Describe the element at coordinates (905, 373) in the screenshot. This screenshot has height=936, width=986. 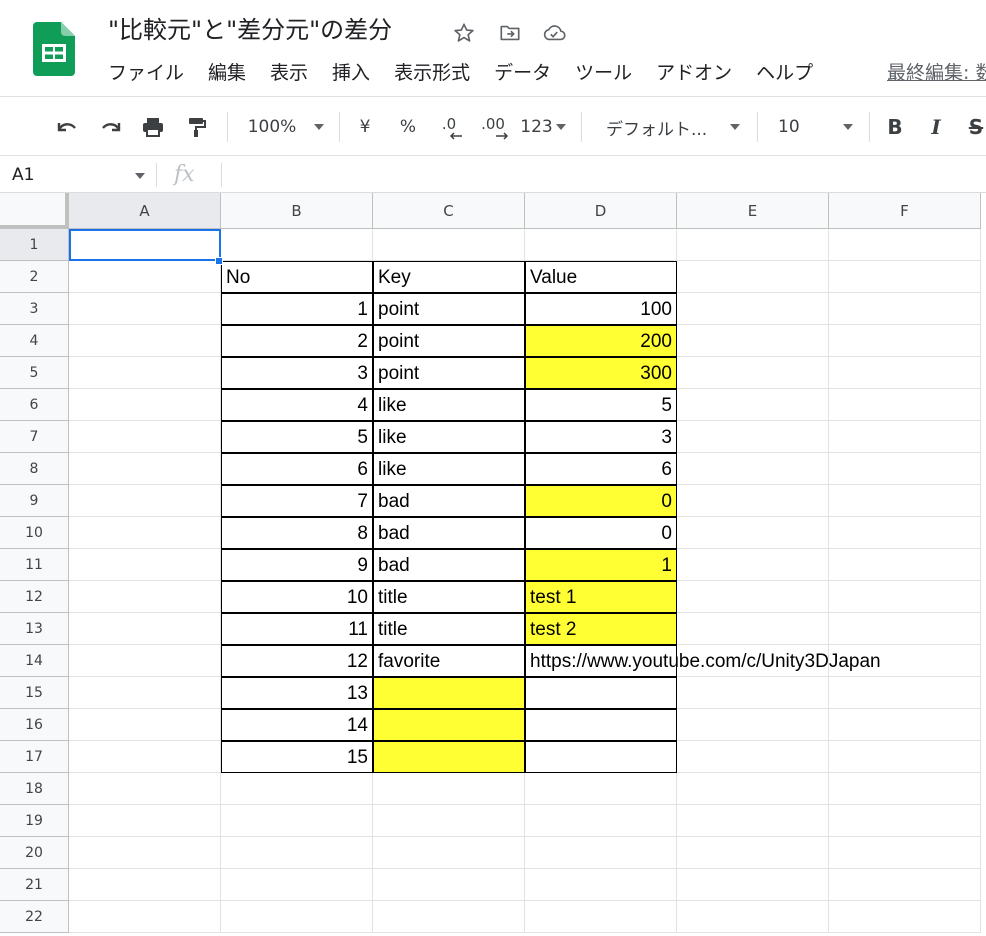
I see `cell-f5` at that location.